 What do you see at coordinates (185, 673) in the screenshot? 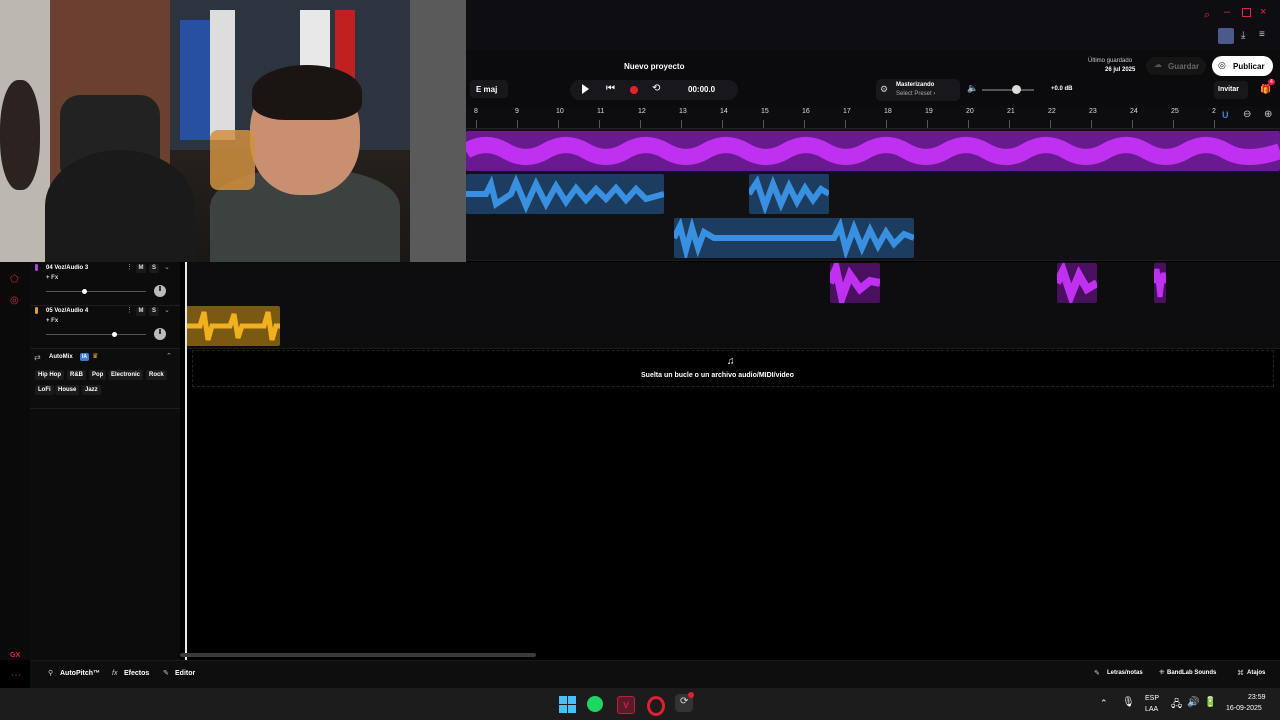
I see `editor-button: Editor` at bounding box center [185, 673].